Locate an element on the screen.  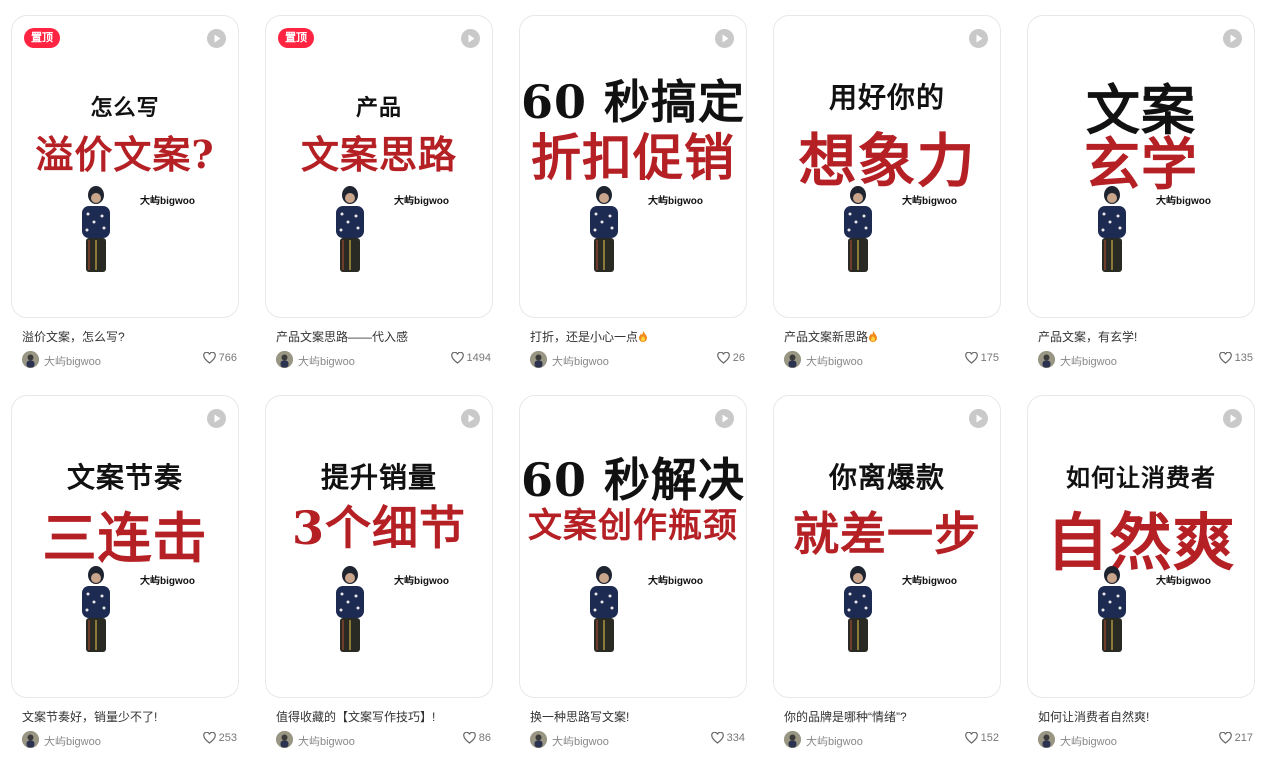
note-card: 文案节奏 三连击 大屿bigwoo 文案节奏好，销量少不了! 大屿bigwoo 253 is located at coordinates (125, 575).